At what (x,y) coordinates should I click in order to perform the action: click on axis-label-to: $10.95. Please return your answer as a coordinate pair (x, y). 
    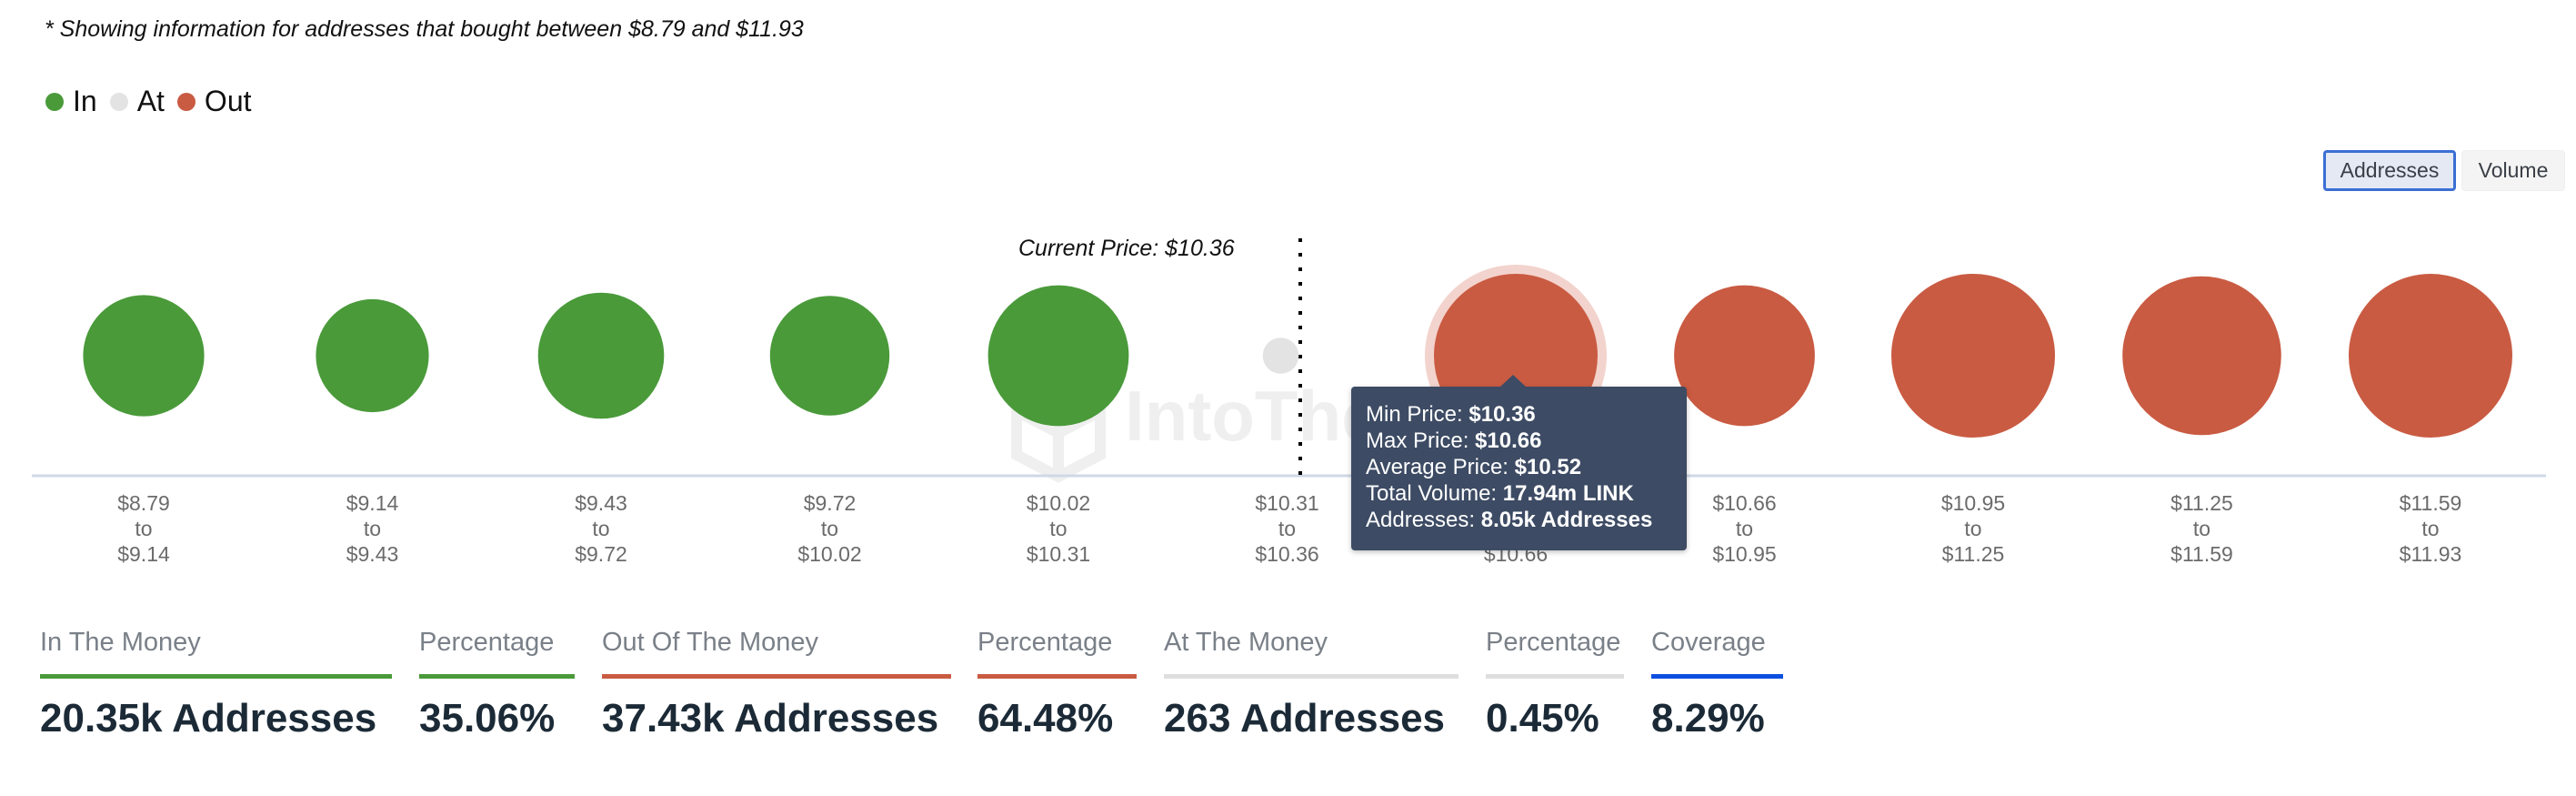
    Looking at the image, I should click on (1744, 554).